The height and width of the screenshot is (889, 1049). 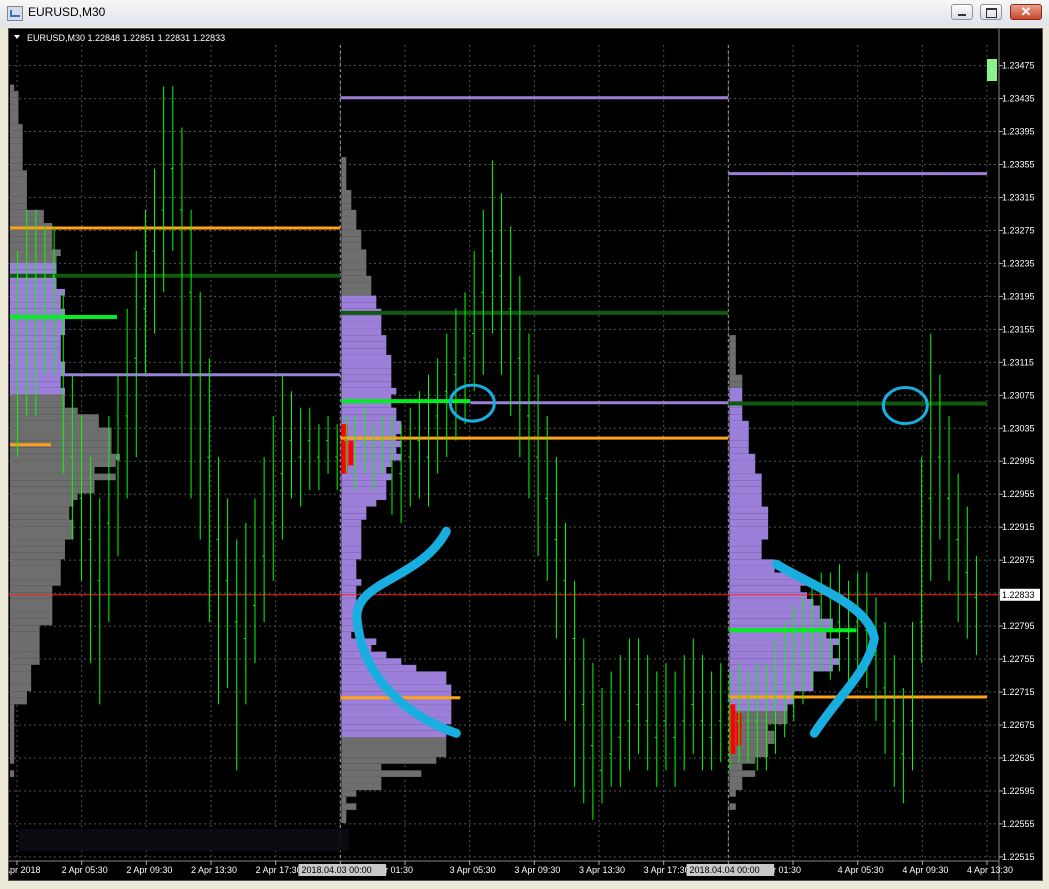 What do you see at coordinates (524, 13) in the screenshot?
I see `window-title-bar: EURUSD,M30 ✕` at bounding box center [524, 13].